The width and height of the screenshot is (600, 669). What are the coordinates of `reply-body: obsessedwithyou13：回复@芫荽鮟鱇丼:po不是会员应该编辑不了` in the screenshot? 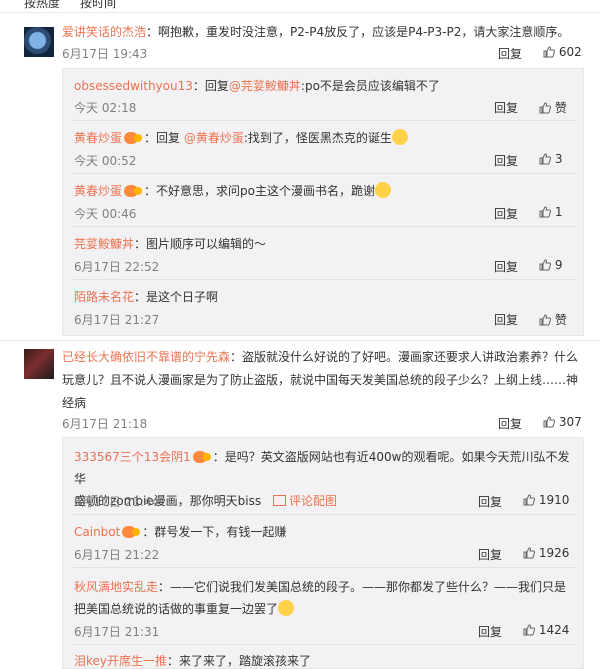 It's located at (324, 85).